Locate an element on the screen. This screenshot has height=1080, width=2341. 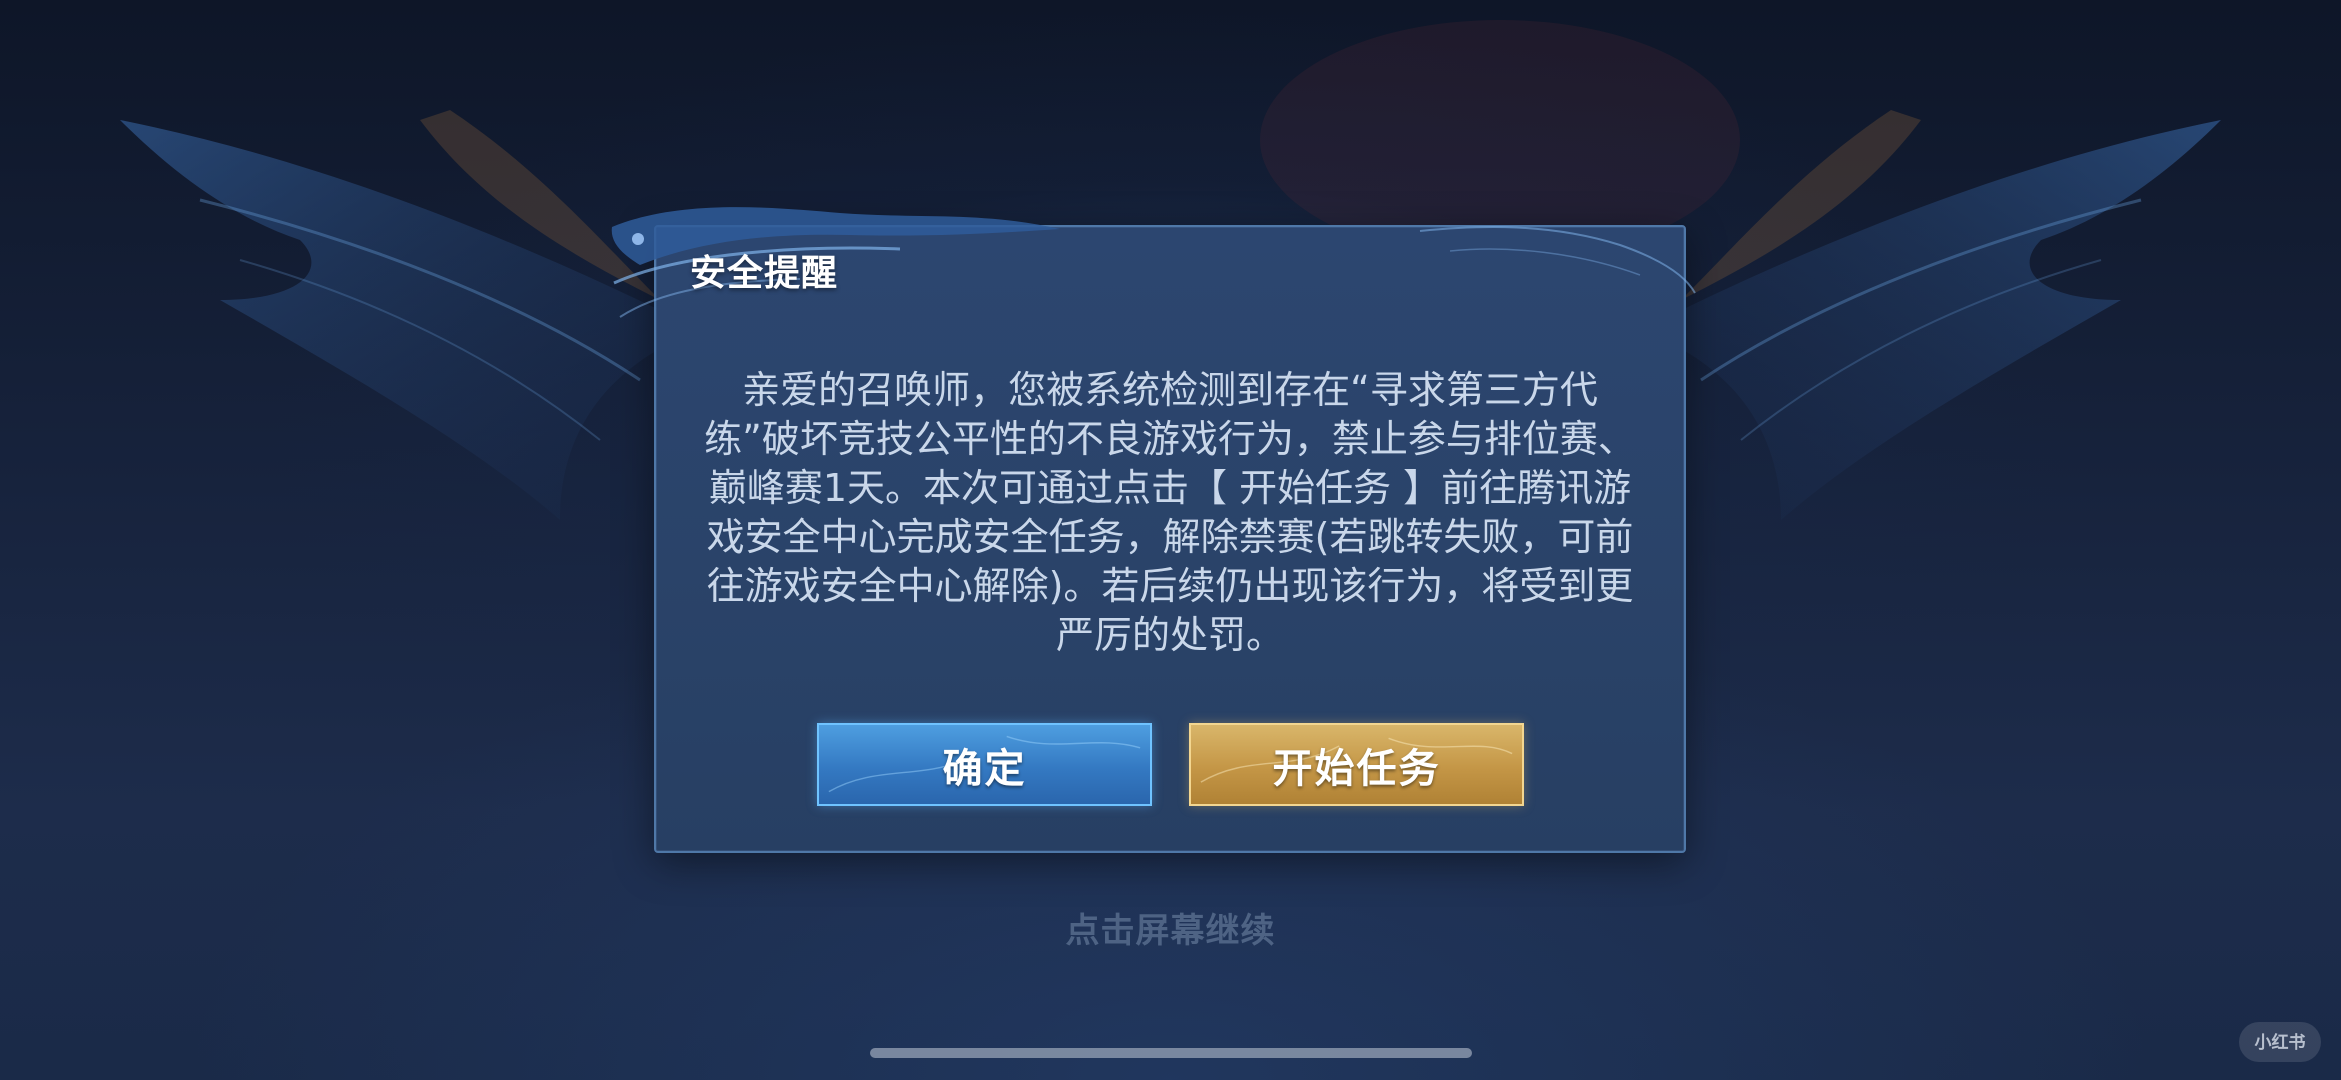
dialog-title: 安全提醒 is located at coordinates (764, 273).